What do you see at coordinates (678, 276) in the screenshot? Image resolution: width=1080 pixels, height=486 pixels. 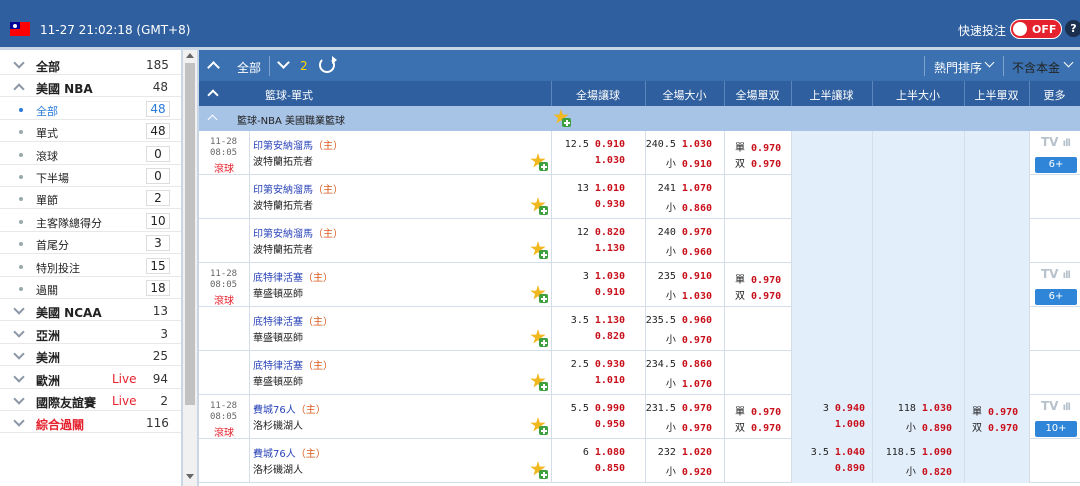 I see `full-ou-over: 235 0.910` at bounding box center [678, 276].